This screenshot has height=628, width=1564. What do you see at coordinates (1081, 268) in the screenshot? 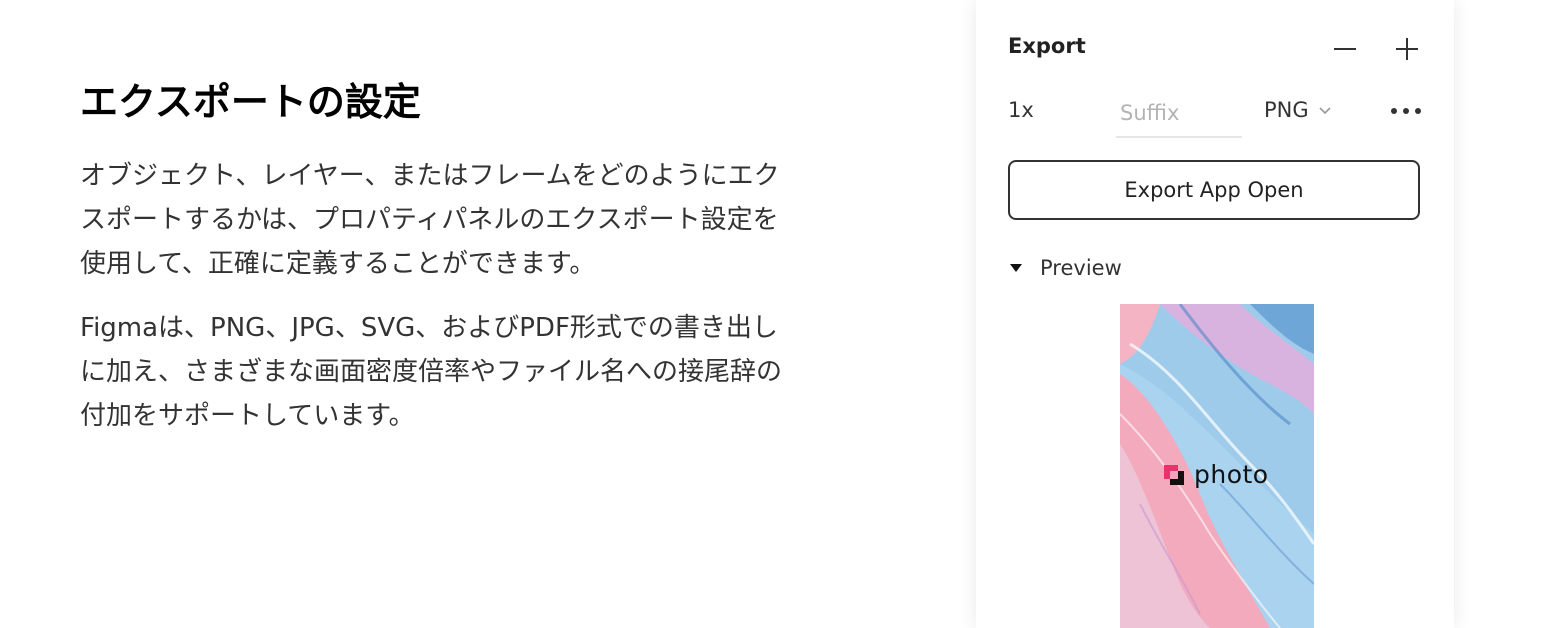
I see `preview-label: Preview` at bounding box center [1081, 268].